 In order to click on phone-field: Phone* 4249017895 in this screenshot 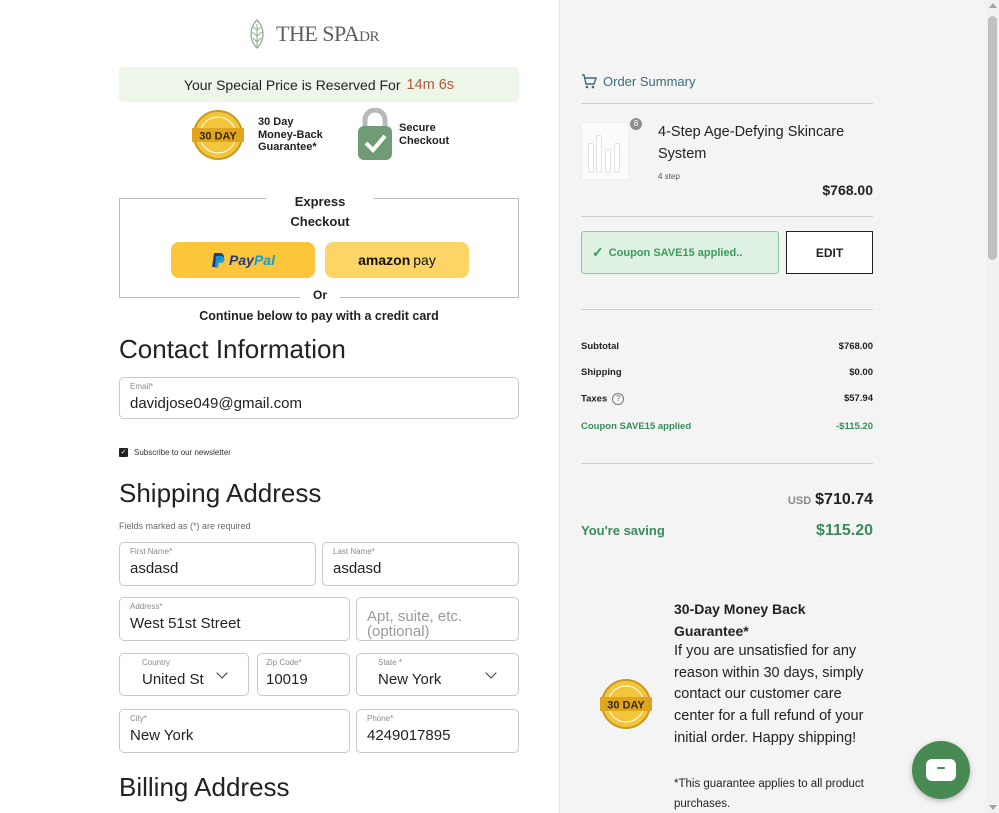, I will do `click(437, 731)`.